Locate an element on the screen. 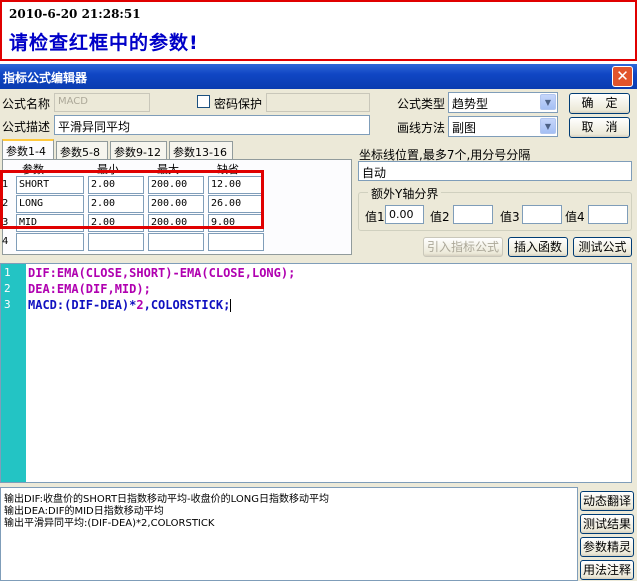  test-formula-button: 测试公式 is located at coordinates (602, 247).